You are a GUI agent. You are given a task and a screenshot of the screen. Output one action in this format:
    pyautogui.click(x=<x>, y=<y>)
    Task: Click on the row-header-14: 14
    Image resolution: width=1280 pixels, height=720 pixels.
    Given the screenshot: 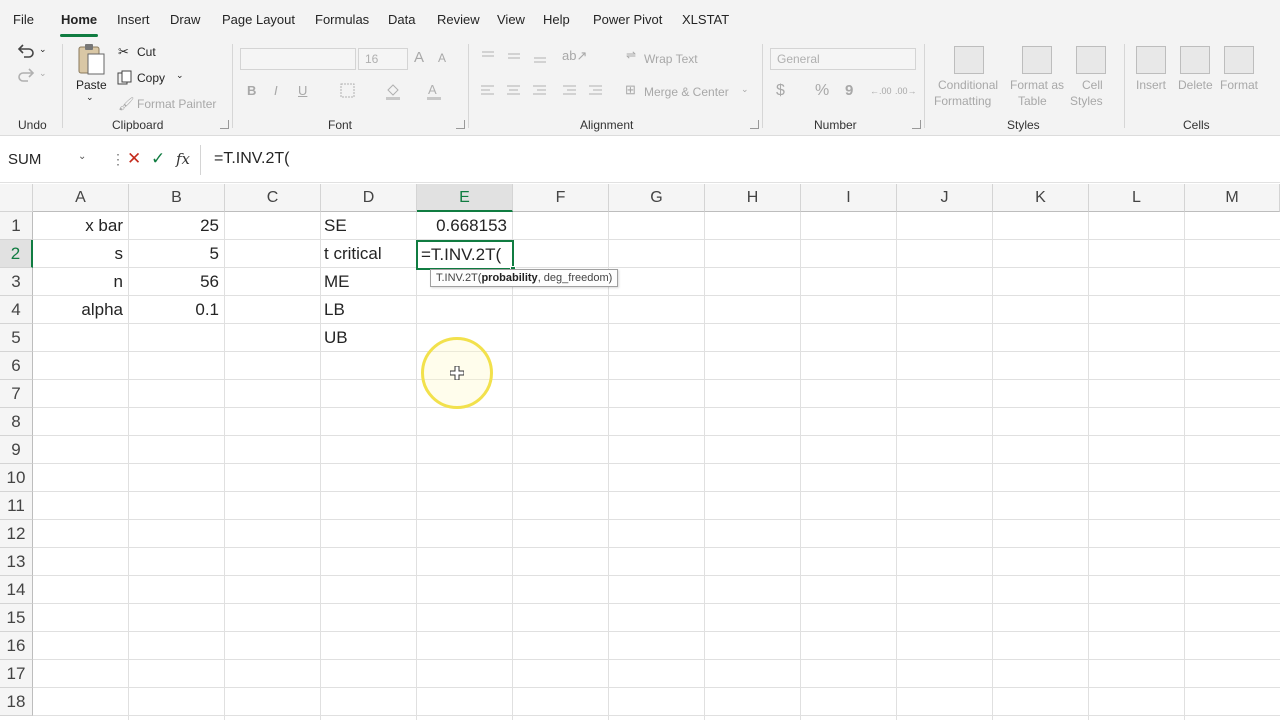 What is the action you would take?
    pyautogui.click(x=16, y=590)
    